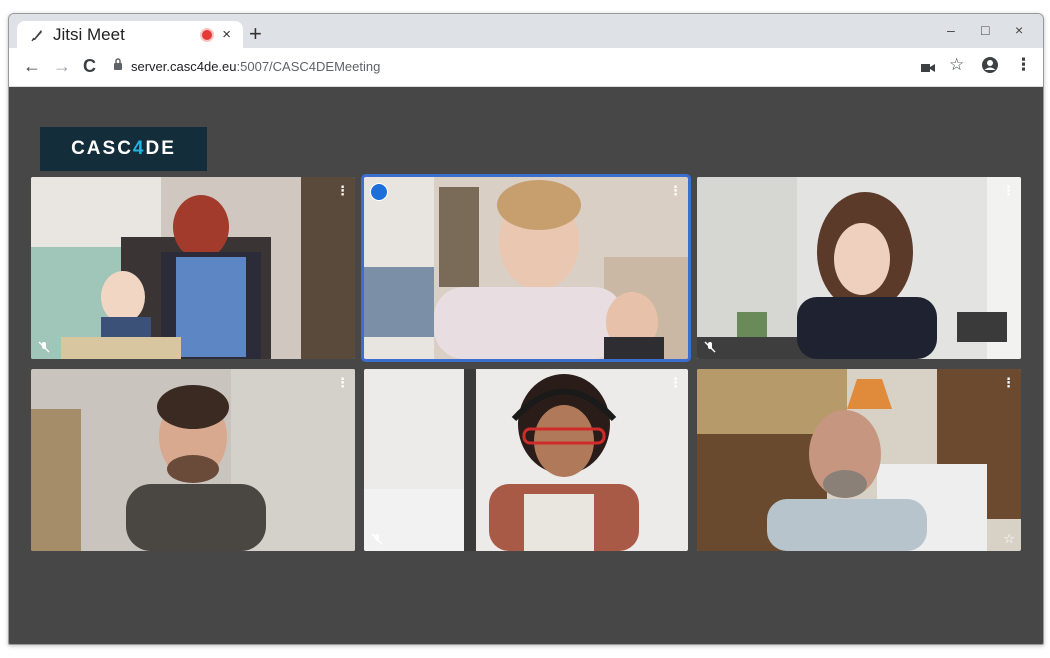  Describe the element at coordinates (1009, 538) in the screenshot. I see `moderator-star-icon: ☆` at that location.